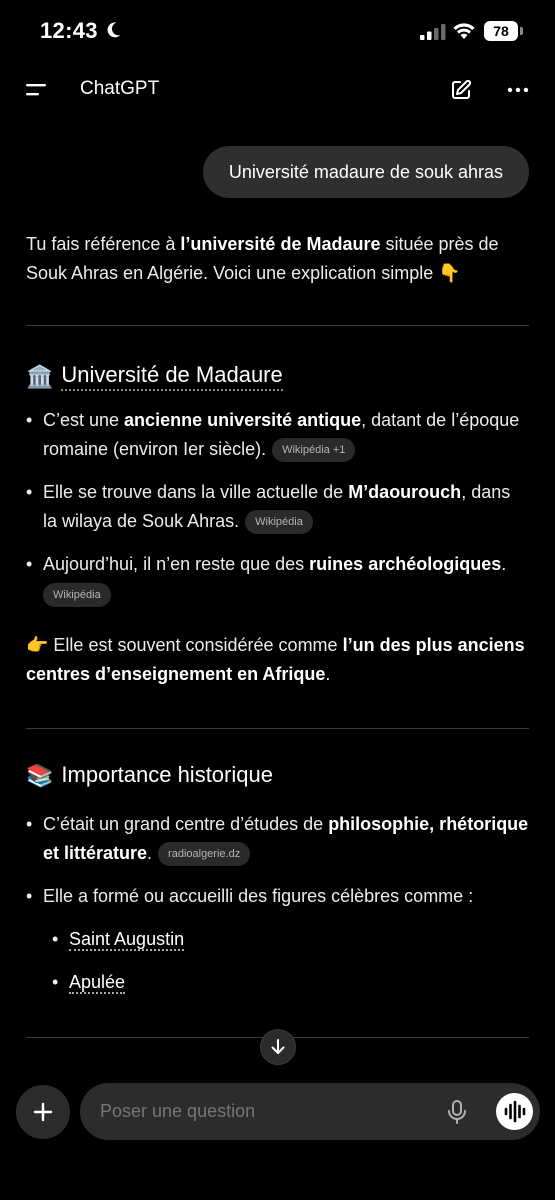  Describe the element at coordinates (265, 1111) in the screenshot. I see `message-input` at that location.